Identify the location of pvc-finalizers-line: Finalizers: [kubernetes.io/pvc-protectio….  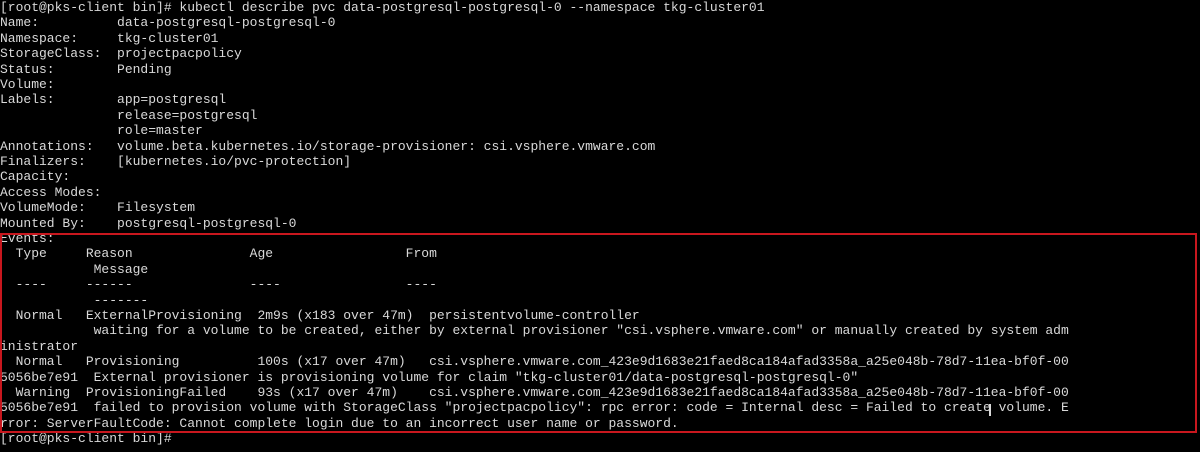
(176, 161).